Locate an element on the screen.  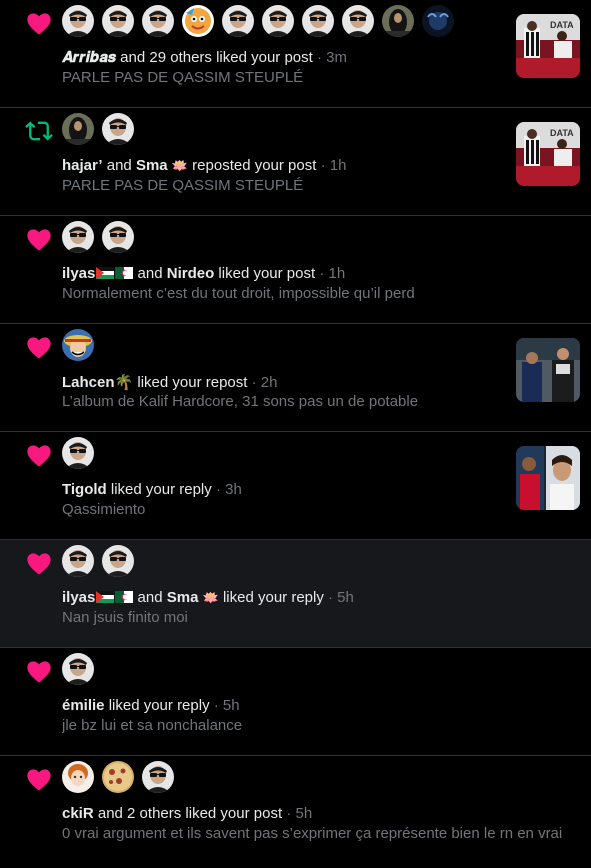
notification-text: Lahcen🌴 liked your repost · 2h is located at coordinates (169, 382).